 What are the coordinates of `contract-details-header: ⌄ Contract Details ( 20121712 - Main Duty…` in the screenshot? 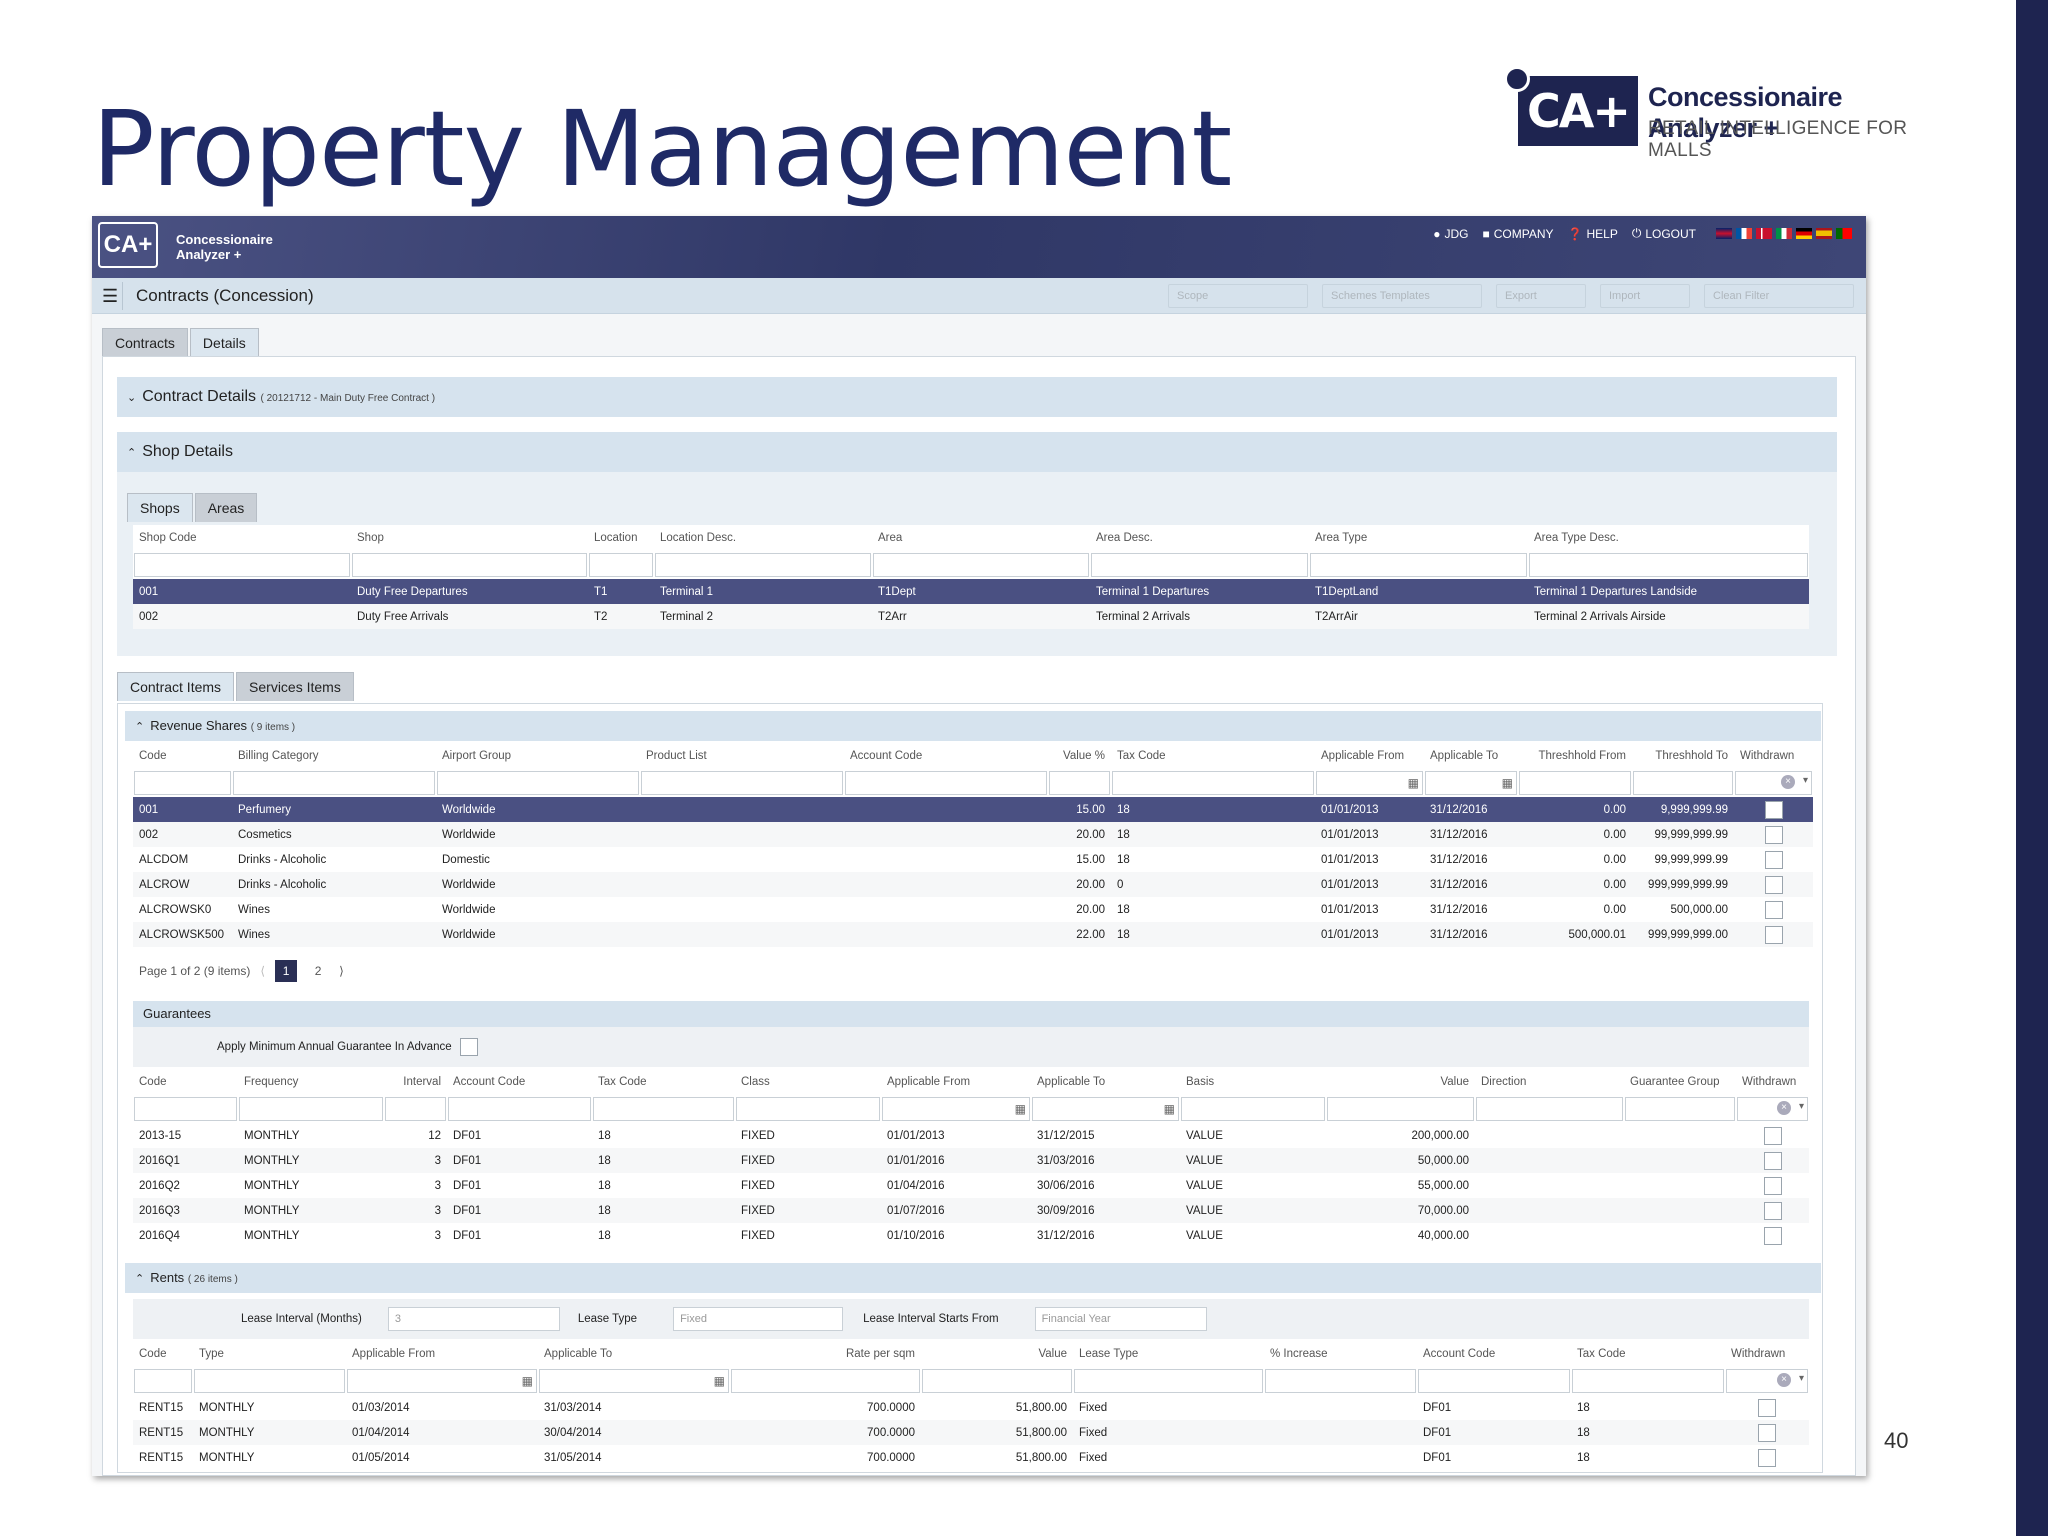 It's located at (977, 397).